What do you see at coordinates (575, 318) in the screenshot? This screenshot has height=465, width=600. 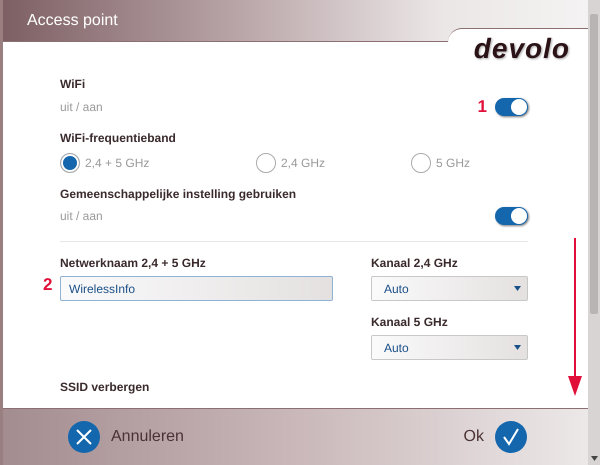 I see `arrow-icon` at bounding box center [575, 318].